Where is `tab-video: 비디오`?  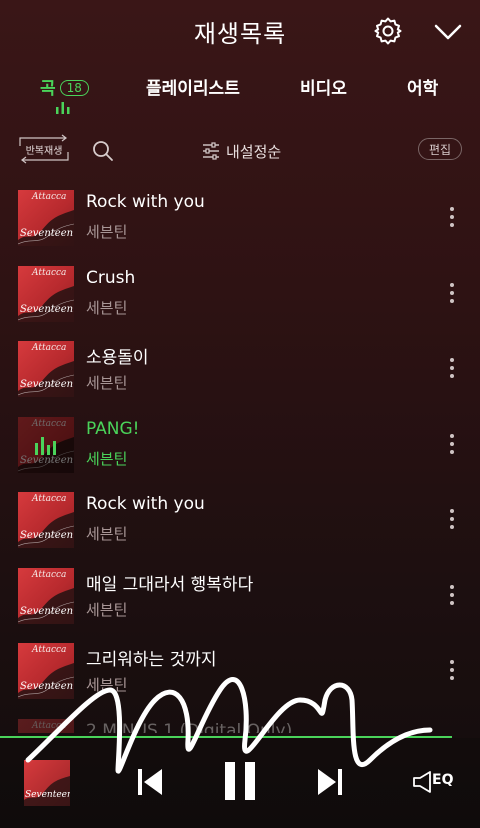
tab-video: 비디오 is located at coordinates (323, 86).